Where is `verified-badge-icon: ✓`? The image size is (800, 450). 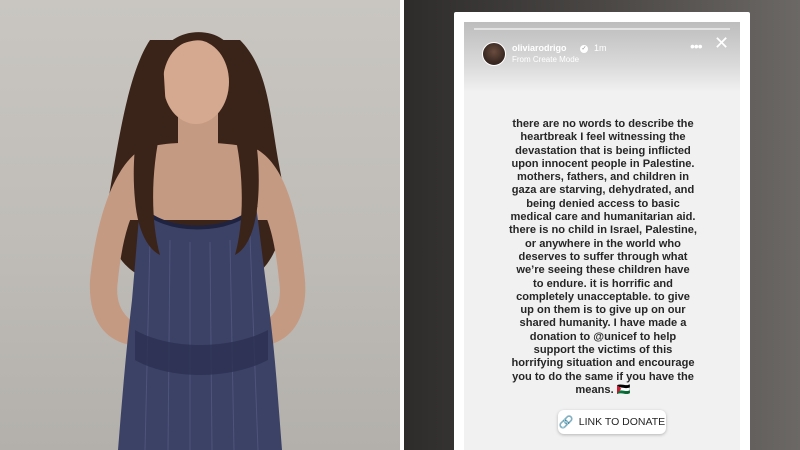
verified-badge-icon: ✓ is located at coordinates (584, 49).